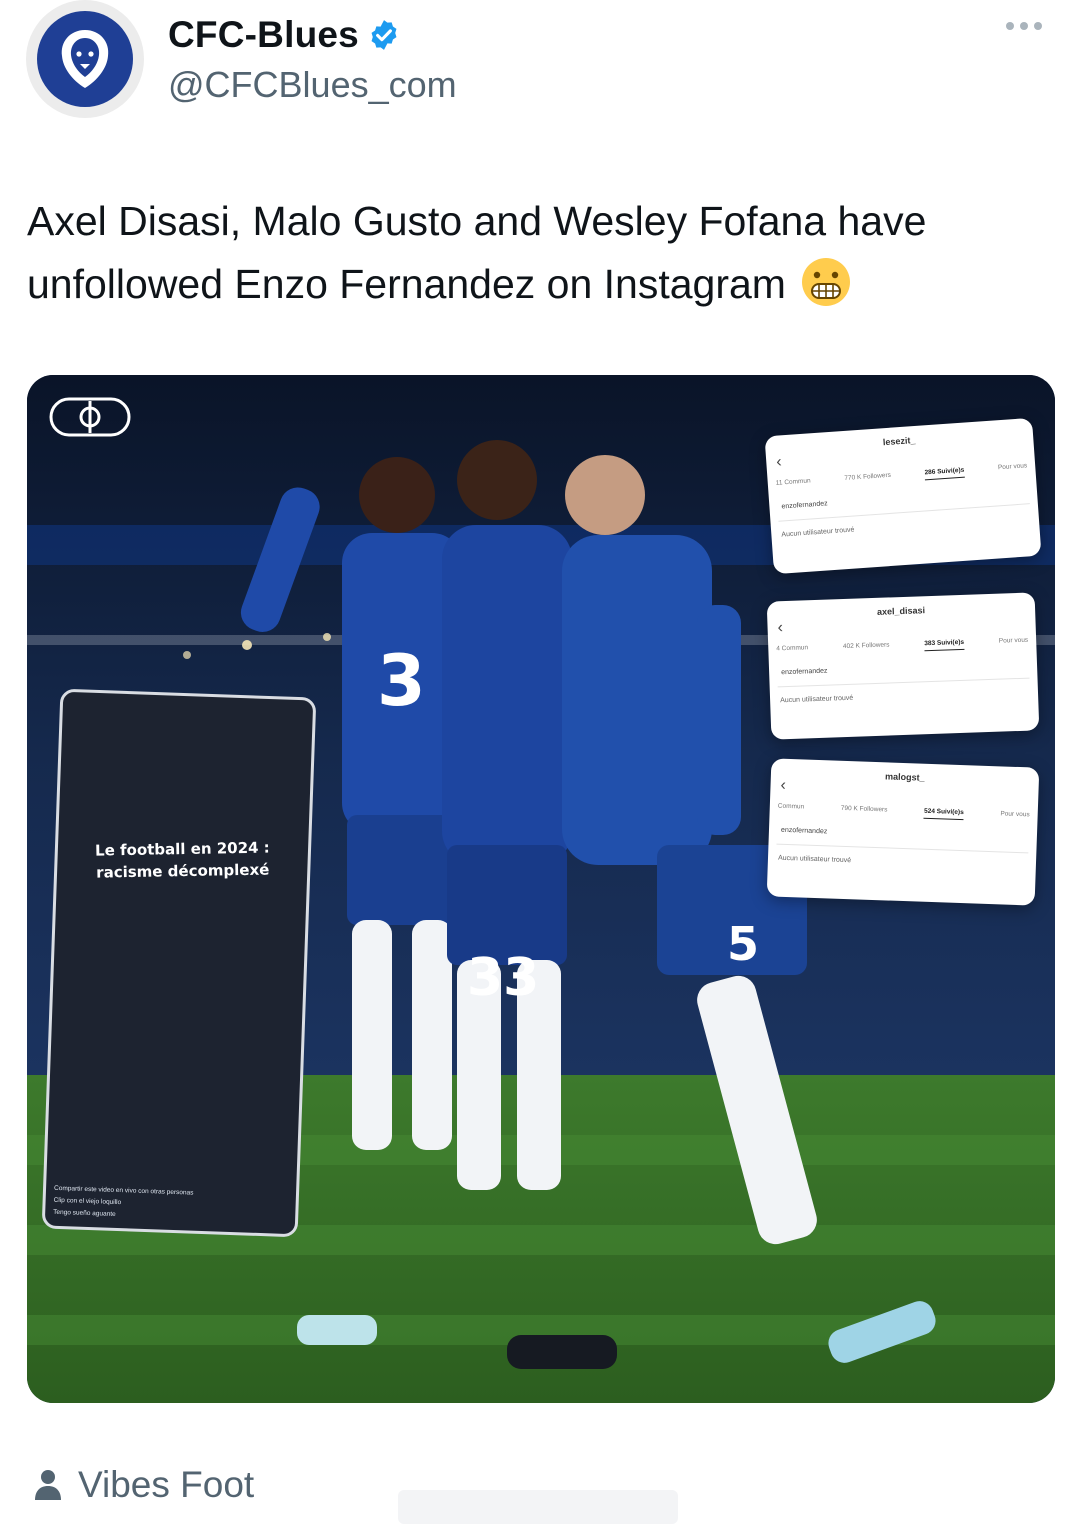 This screenshot has height=1530, width=1080. What do you see at coordinates (166, 1484) in the screenshot?
I see `source-label: Vibes Foot` at bounding box center [166, 1484].